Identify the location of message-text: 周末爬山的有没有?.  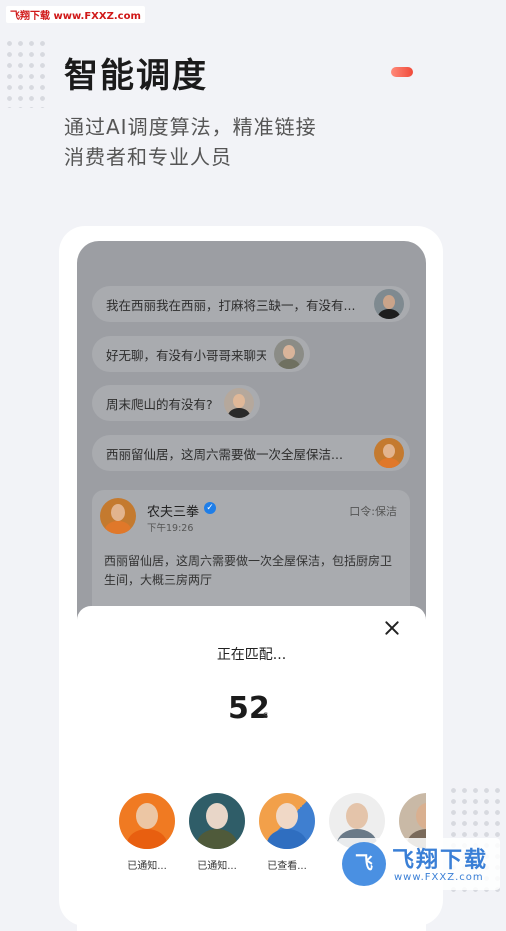
(159, 404).